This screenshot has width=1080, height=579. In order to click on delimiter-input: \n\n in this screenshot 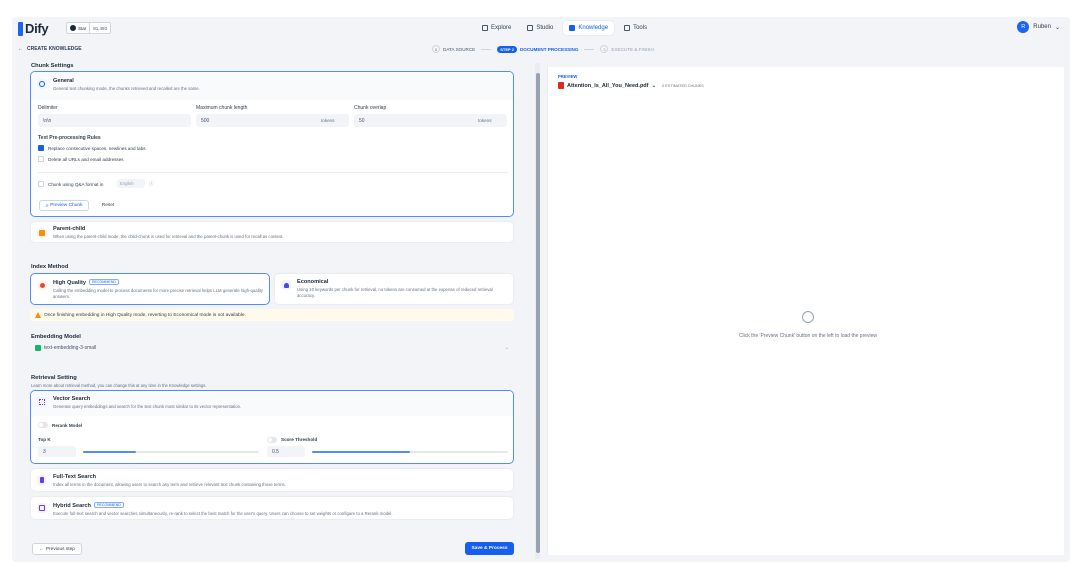, I will do `click(114, 120)`.